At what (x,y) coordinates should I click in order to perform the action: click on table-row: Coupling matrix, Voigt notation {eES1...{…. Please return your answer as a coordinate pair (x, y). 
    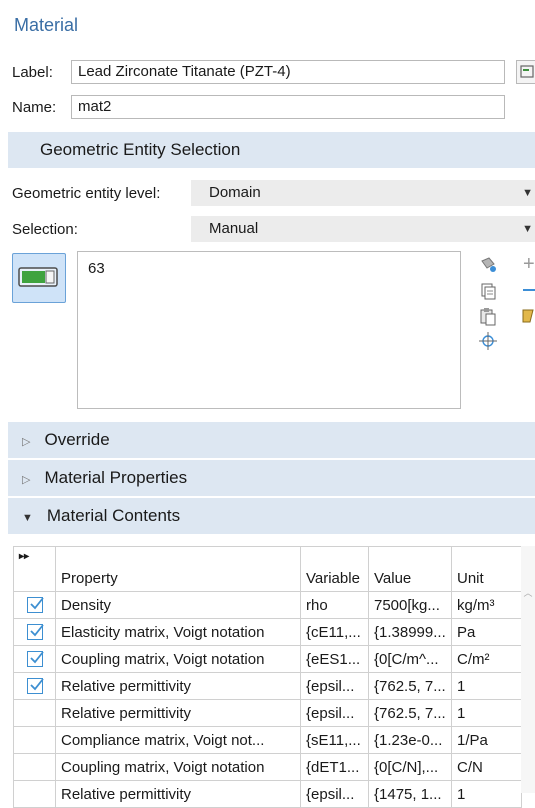
    Looking at the image, I should click on (267, 659).